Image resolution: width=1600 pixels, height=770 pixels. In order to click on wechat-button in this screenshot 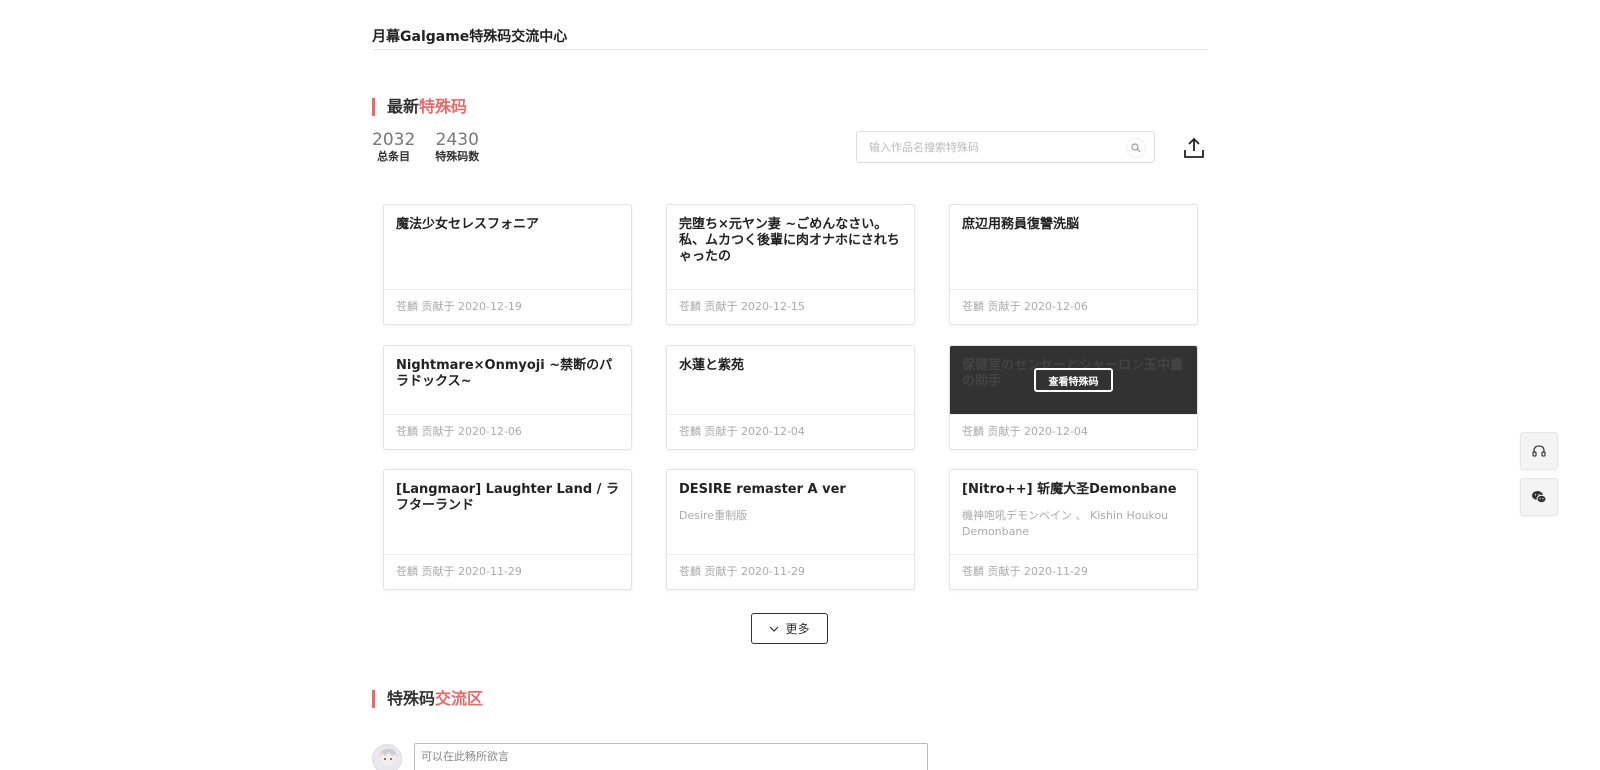, I will do `click(1539, 497)`.